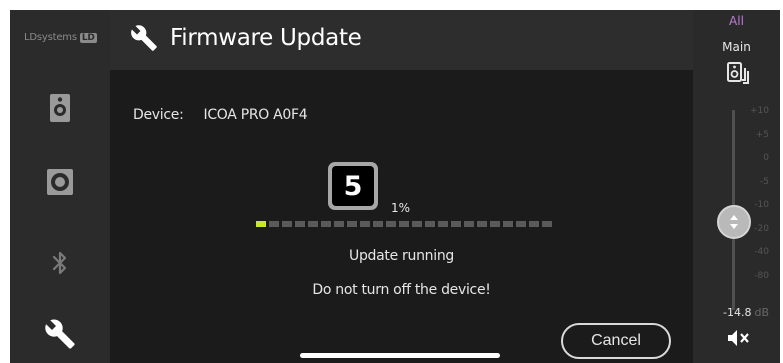  I want to click on volume-unit: dB, so click(761, 312).